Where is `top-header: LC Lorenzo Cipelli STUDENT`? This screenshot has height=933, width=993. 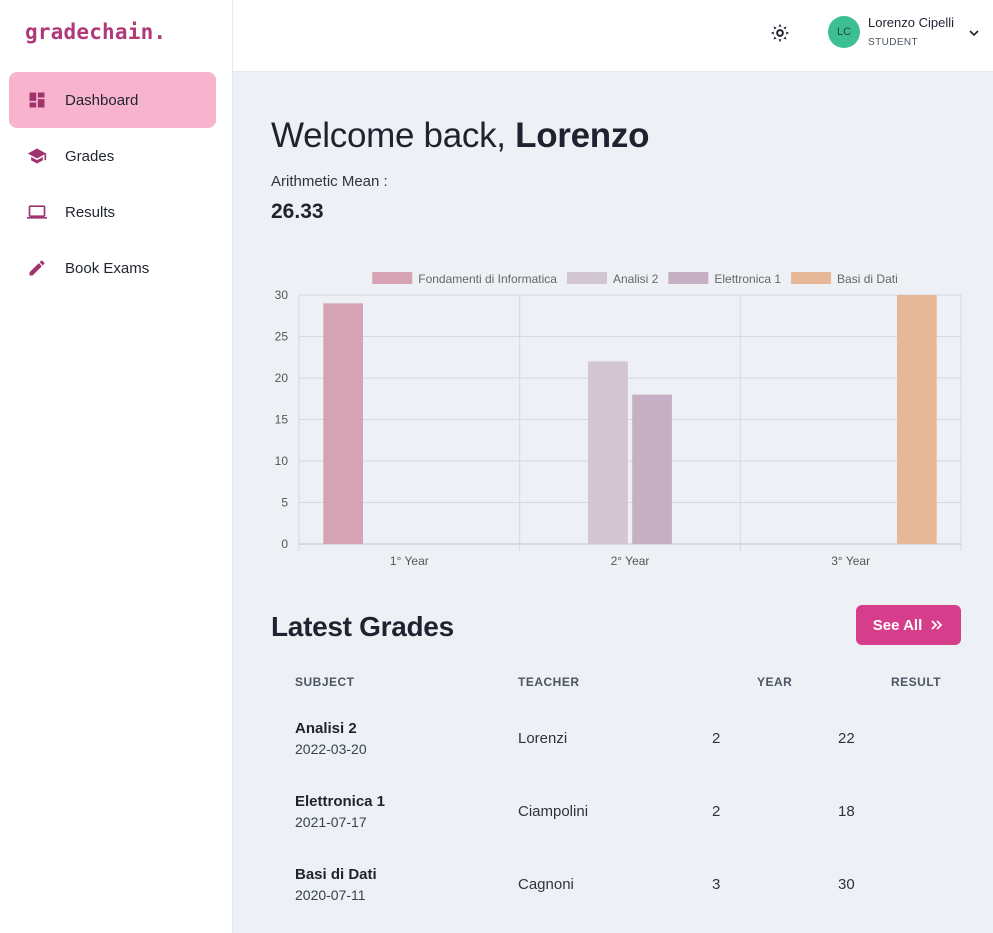 top-header: LC Lorenzo Cipelli STUDENT is located at coordinates (613, 36).